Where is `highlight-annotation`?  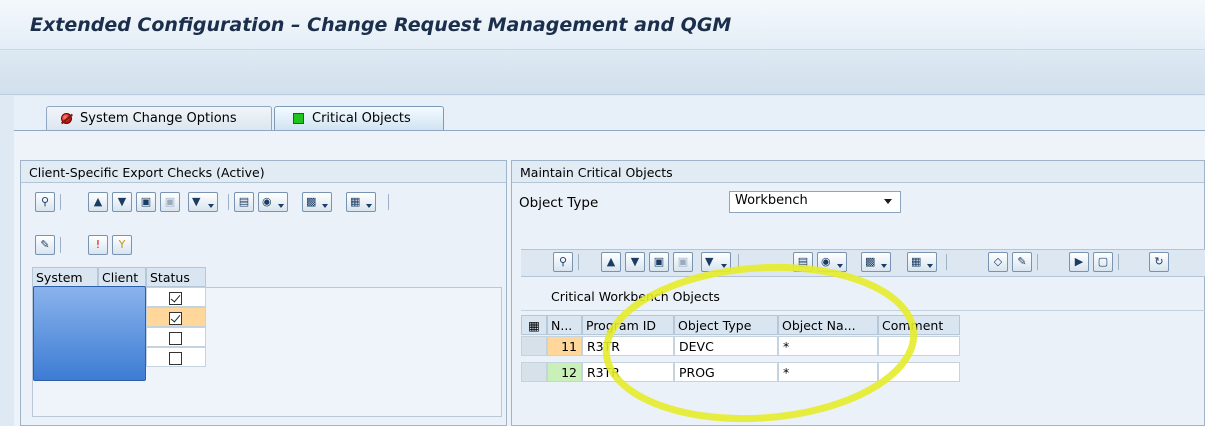
highlight-annotation is located at coordinates (760, 343).